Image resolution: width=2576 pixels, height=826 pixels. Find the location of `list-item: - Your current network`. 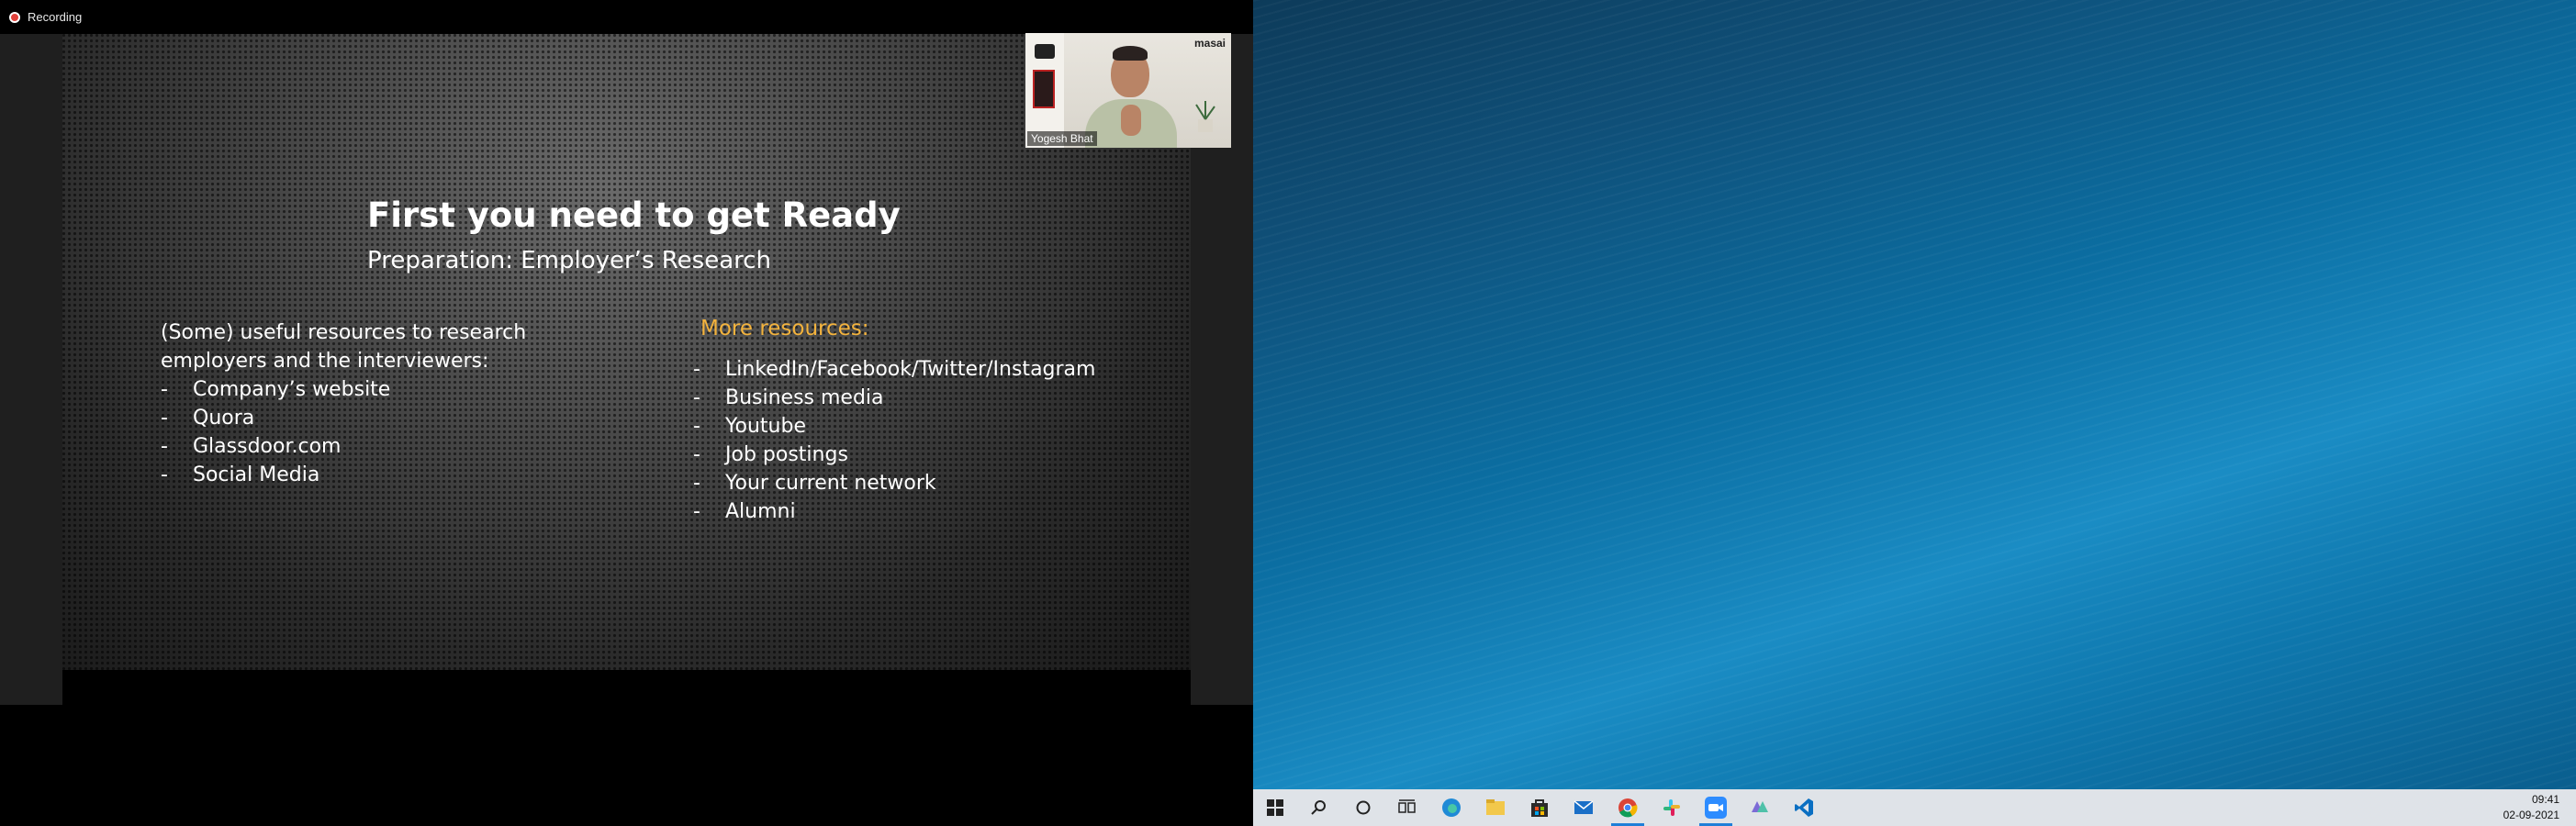

list-item: - Your current network is located at coordinates (814, 483).